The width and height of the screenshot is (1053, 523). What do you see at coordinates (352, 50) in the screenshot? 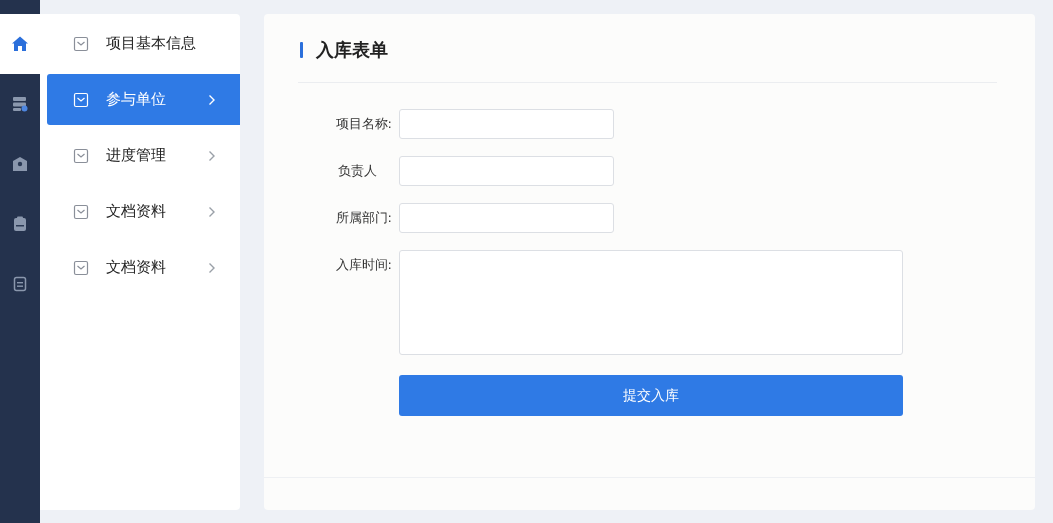
I see `form-title: 入库表单` at bounding box center [352, 50].